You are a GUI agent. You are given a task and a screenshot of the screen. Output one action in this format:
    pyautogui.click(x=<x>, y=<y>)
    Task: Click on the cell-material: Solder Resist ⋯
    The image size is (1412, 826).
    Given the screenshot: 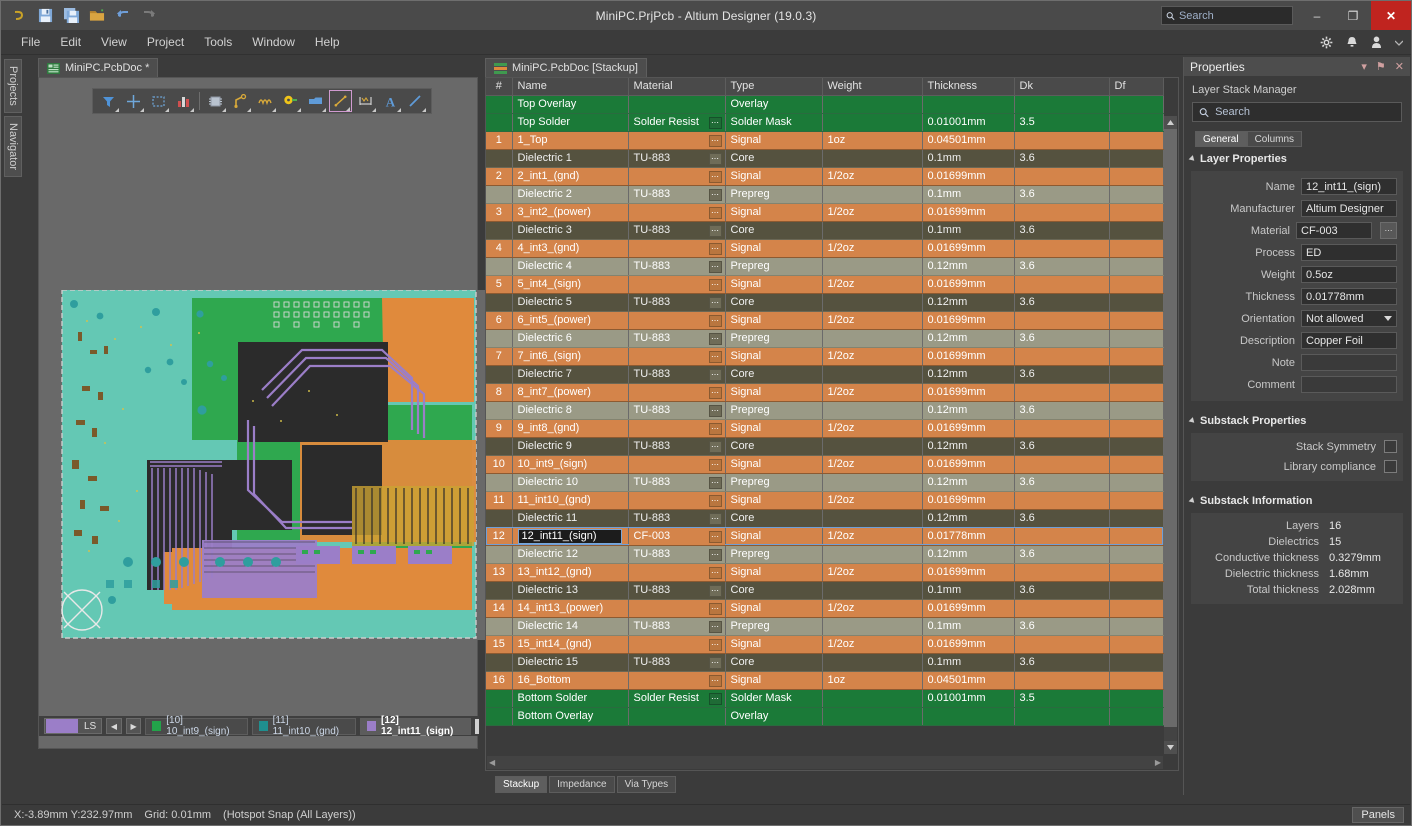 What is the action you would take?
    pyautogui.click(x=677, y=698)
    